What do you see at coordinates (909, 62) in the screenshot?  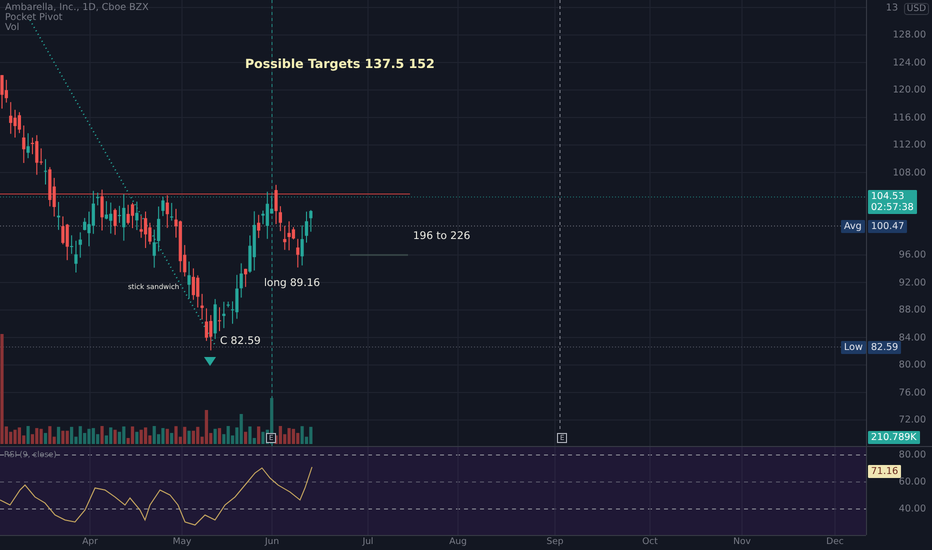 I see `price-tick: 124.00` at bounding box center [909, 62].